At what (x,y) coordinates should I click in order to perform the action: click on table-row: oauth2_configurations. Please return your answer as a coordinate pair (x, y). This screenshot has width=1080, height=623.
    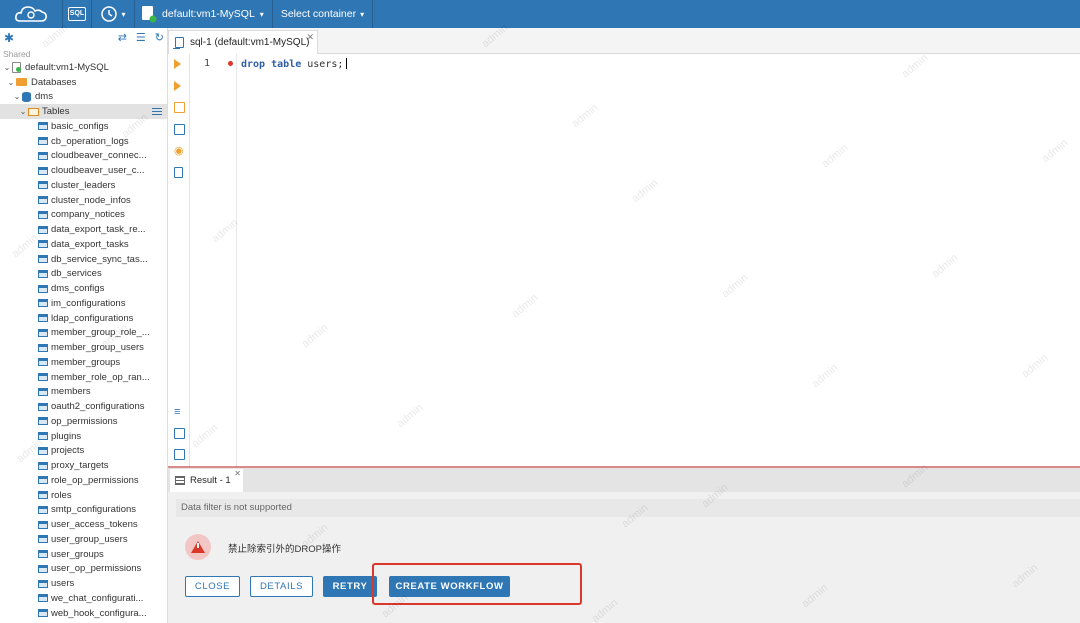
    Looking at the image, I should click on (83, 406).